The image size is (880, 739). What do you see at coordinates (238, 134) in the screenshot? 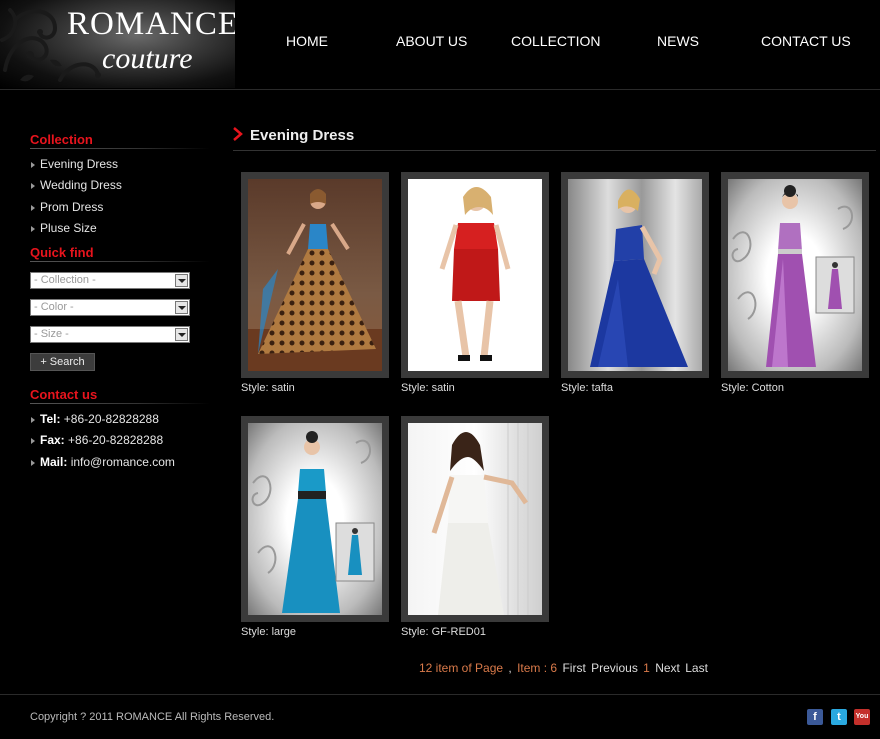
I see `chevron-right-icon` at bounding box center [238, 134].